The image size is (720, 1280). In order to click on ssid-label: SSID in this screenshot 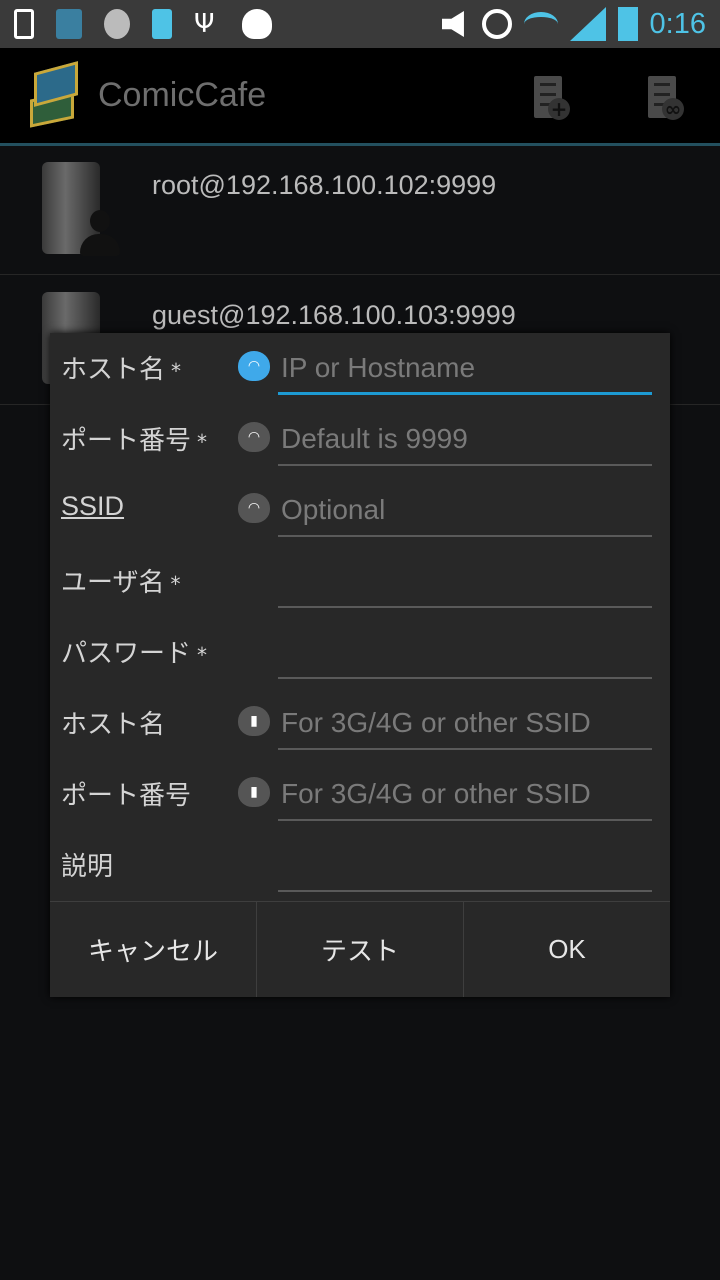, I will do `click(92, 506)`.